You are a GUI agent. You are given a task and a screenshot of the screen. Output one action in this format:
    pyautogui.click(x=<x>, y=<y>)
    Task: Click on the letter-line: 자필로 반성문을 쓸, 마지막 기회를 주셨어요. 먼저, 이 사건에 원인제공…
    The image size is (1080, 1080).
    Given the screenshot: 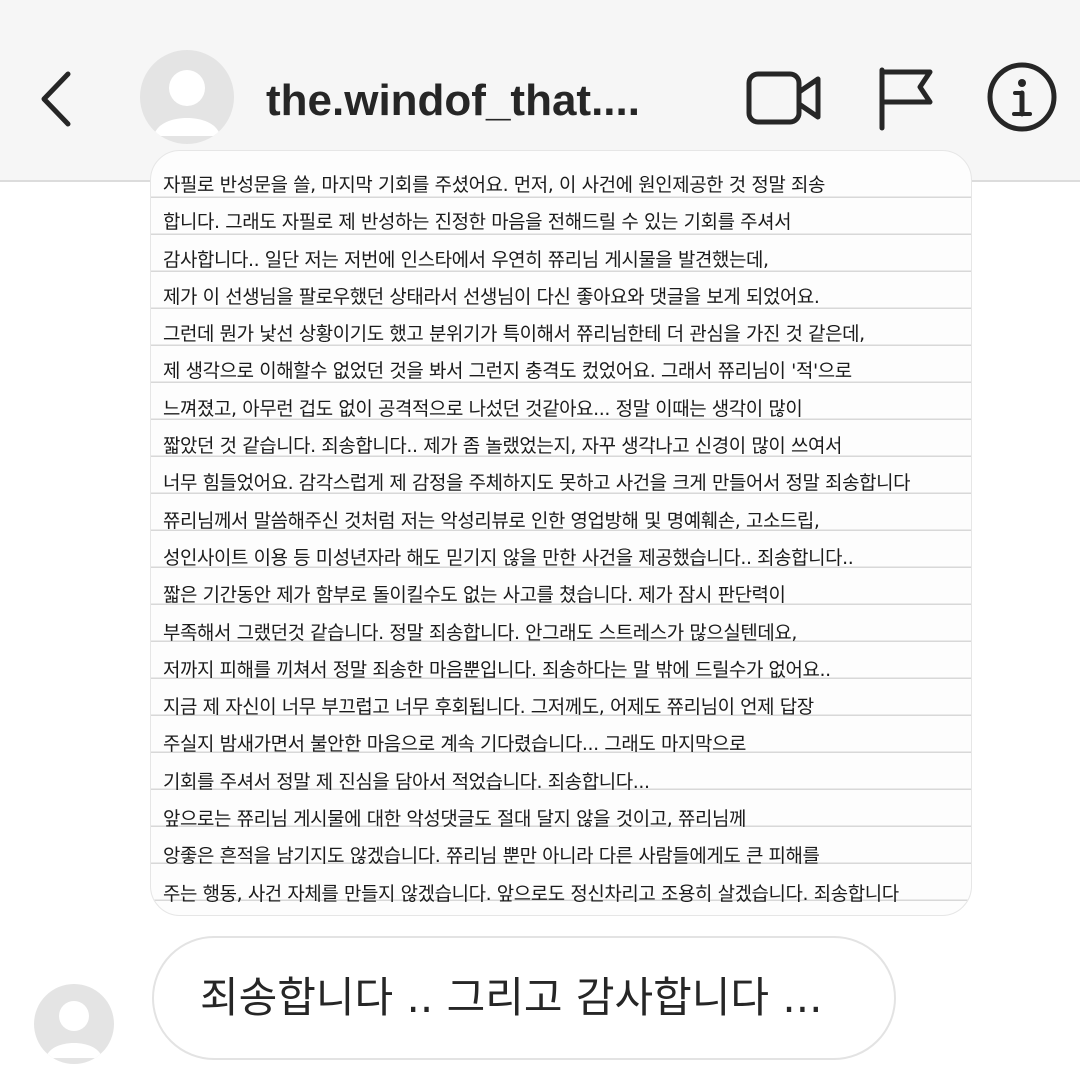 What is the action you would take?
    pyautogui.click(x=494, y=185)
    